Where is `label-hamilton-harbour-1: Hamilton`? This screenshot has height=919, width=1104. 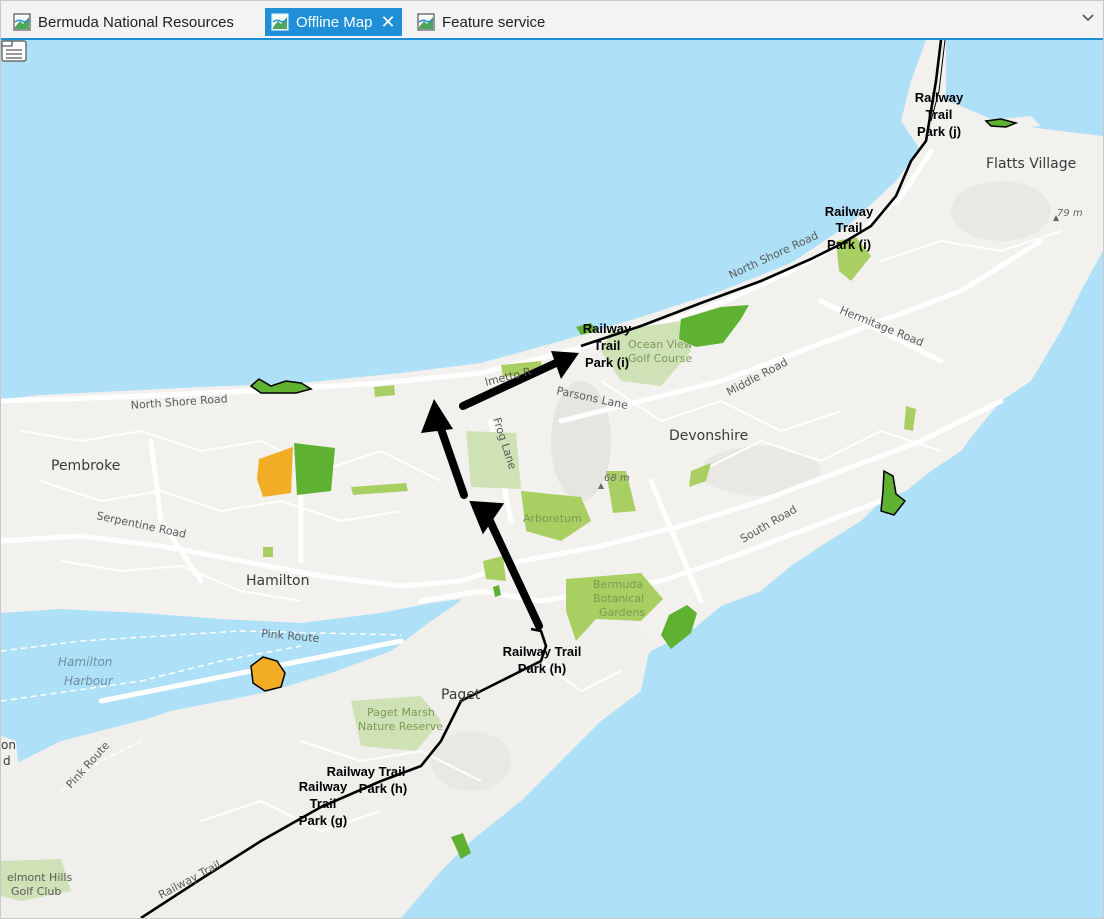
label-hamilton-harbour-1: Hamilton is located at coordinates (85, 662).